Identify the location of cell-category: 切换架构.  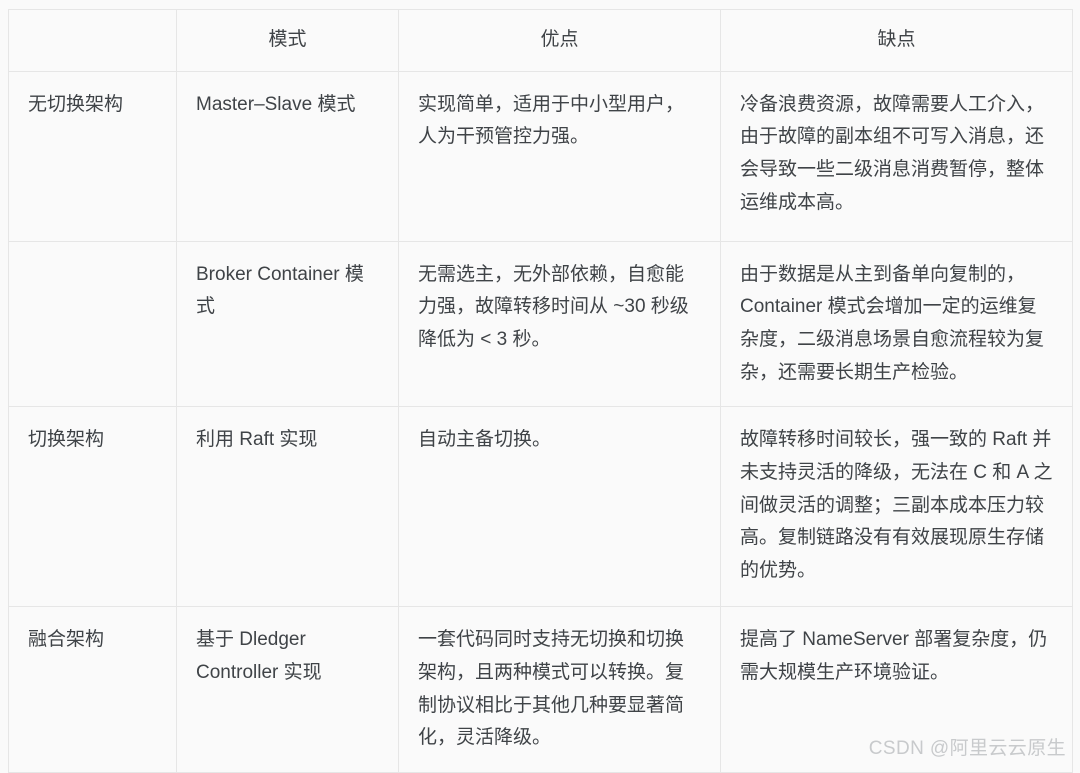
(92, 507).